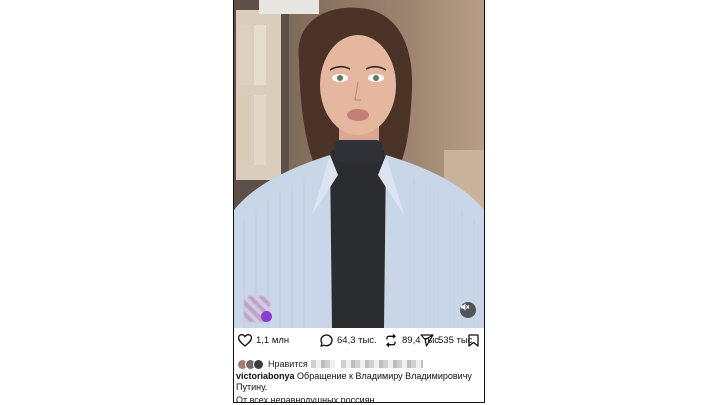 The image size is (720, 405). Describe the element at coordinates (326, 340) in the screenshot. I see `comment-bubble-icon` at that location.